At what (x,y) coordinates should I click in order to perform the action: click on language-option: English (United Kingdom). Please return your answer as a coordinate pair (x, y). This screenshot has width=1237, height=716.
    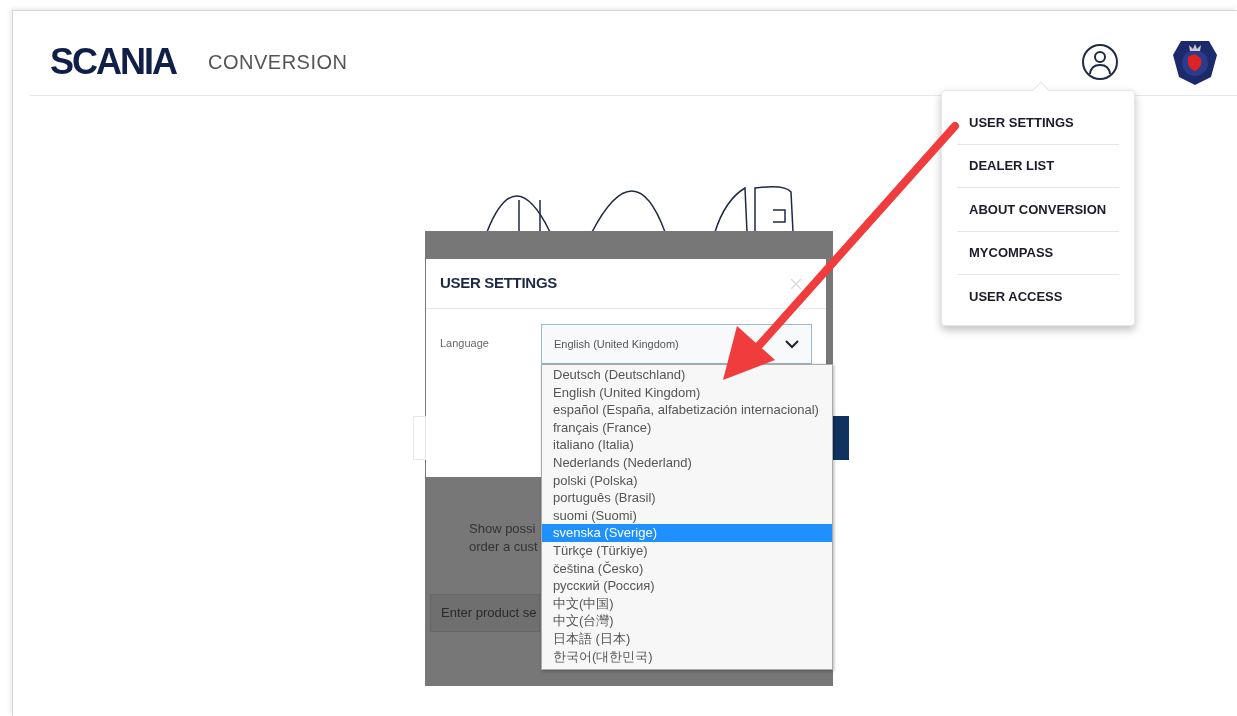
    Looking at the image, I should click on (687, 392).